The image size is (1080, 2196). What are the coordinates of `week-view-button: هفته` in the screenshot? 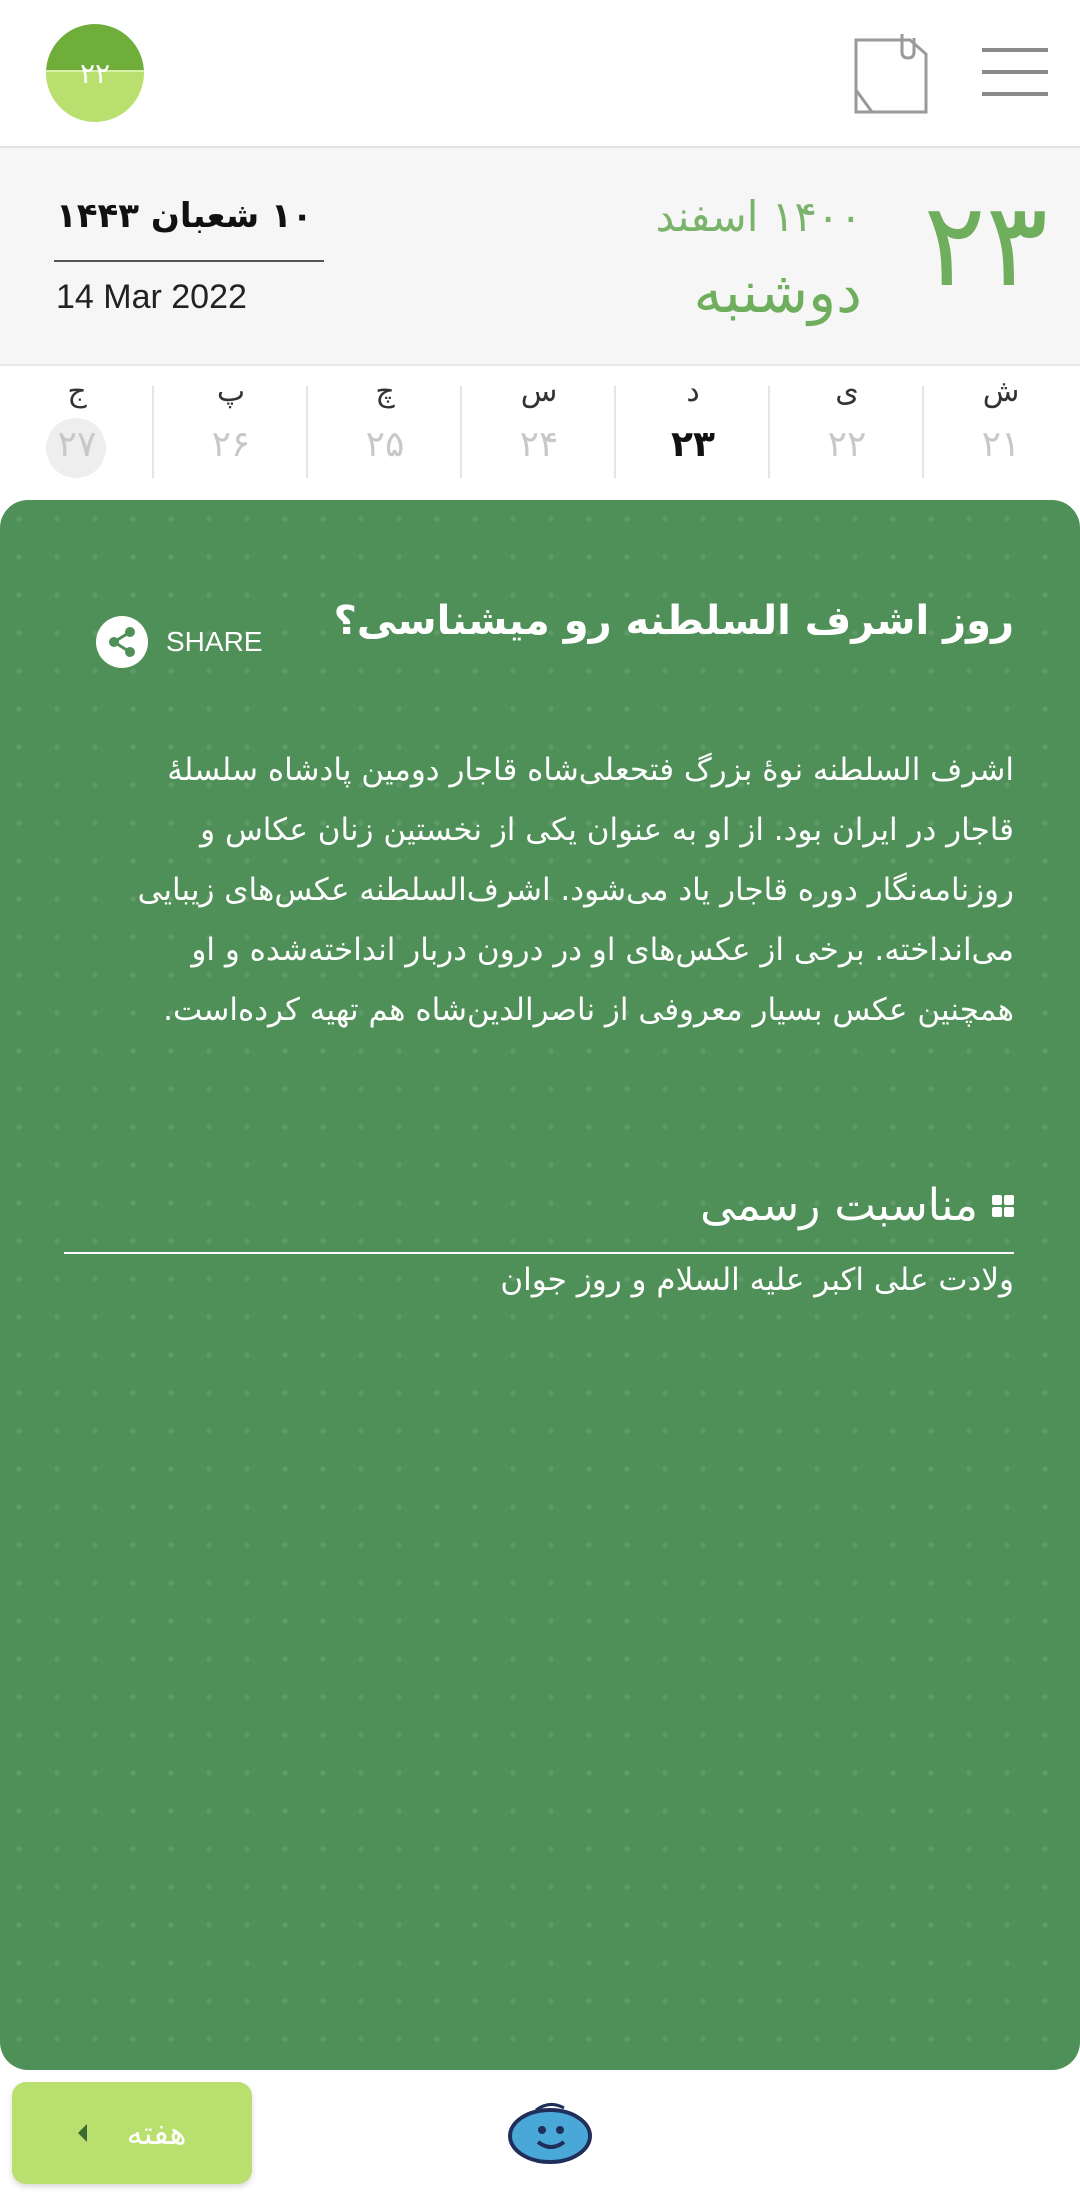 It's located at (132, 2133).